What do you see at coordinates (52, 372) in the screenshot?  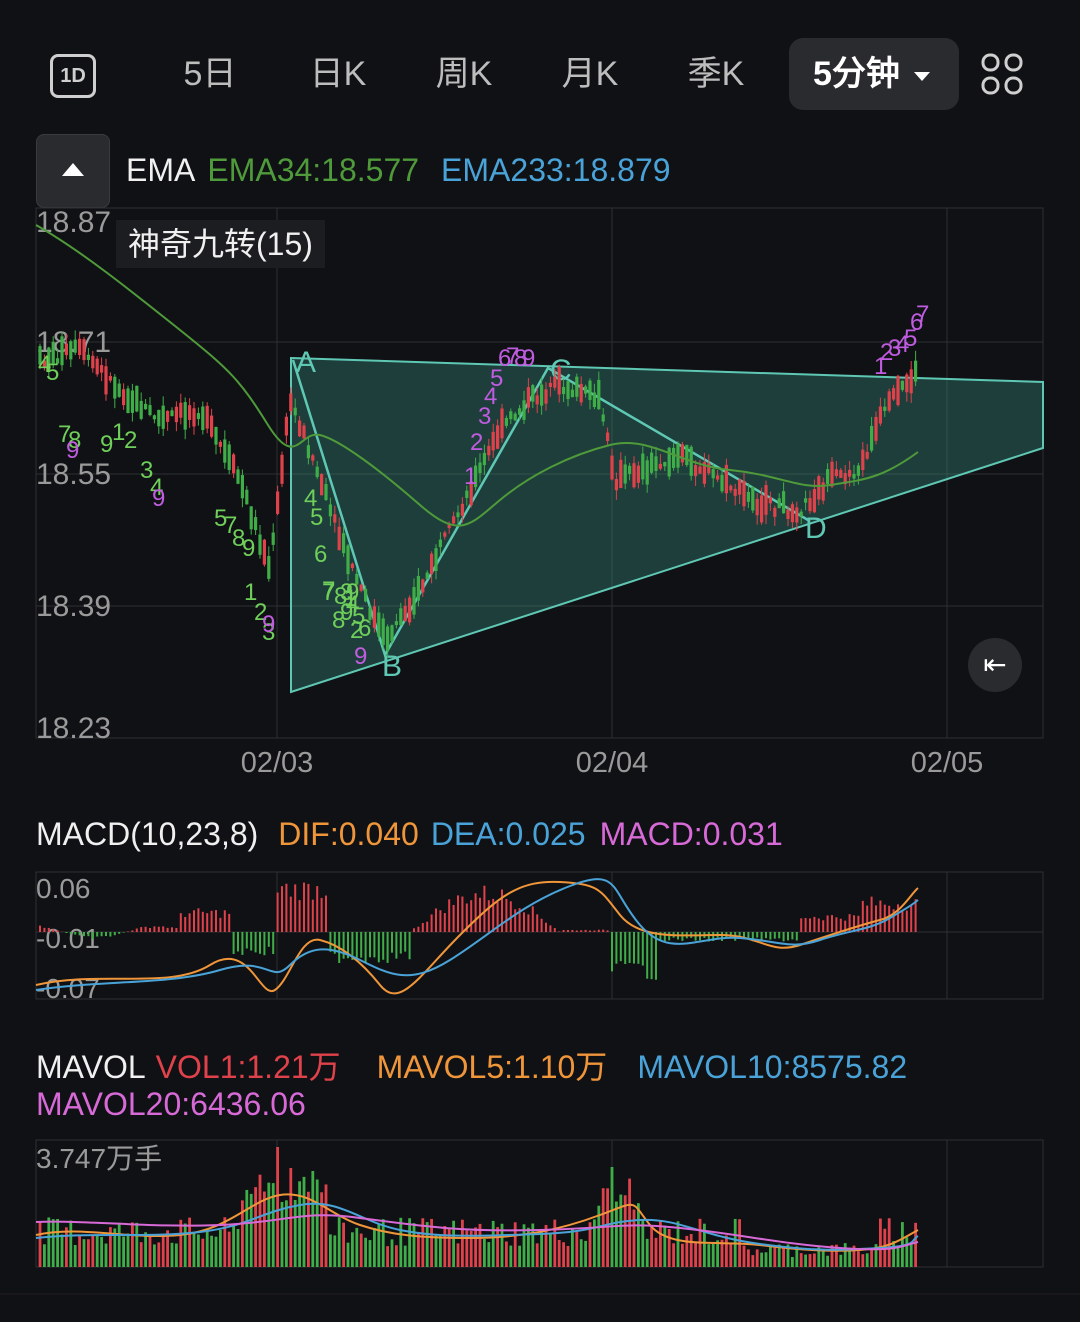 I see `nine-turn-green-count: 5` at bounding box center [52, 372].